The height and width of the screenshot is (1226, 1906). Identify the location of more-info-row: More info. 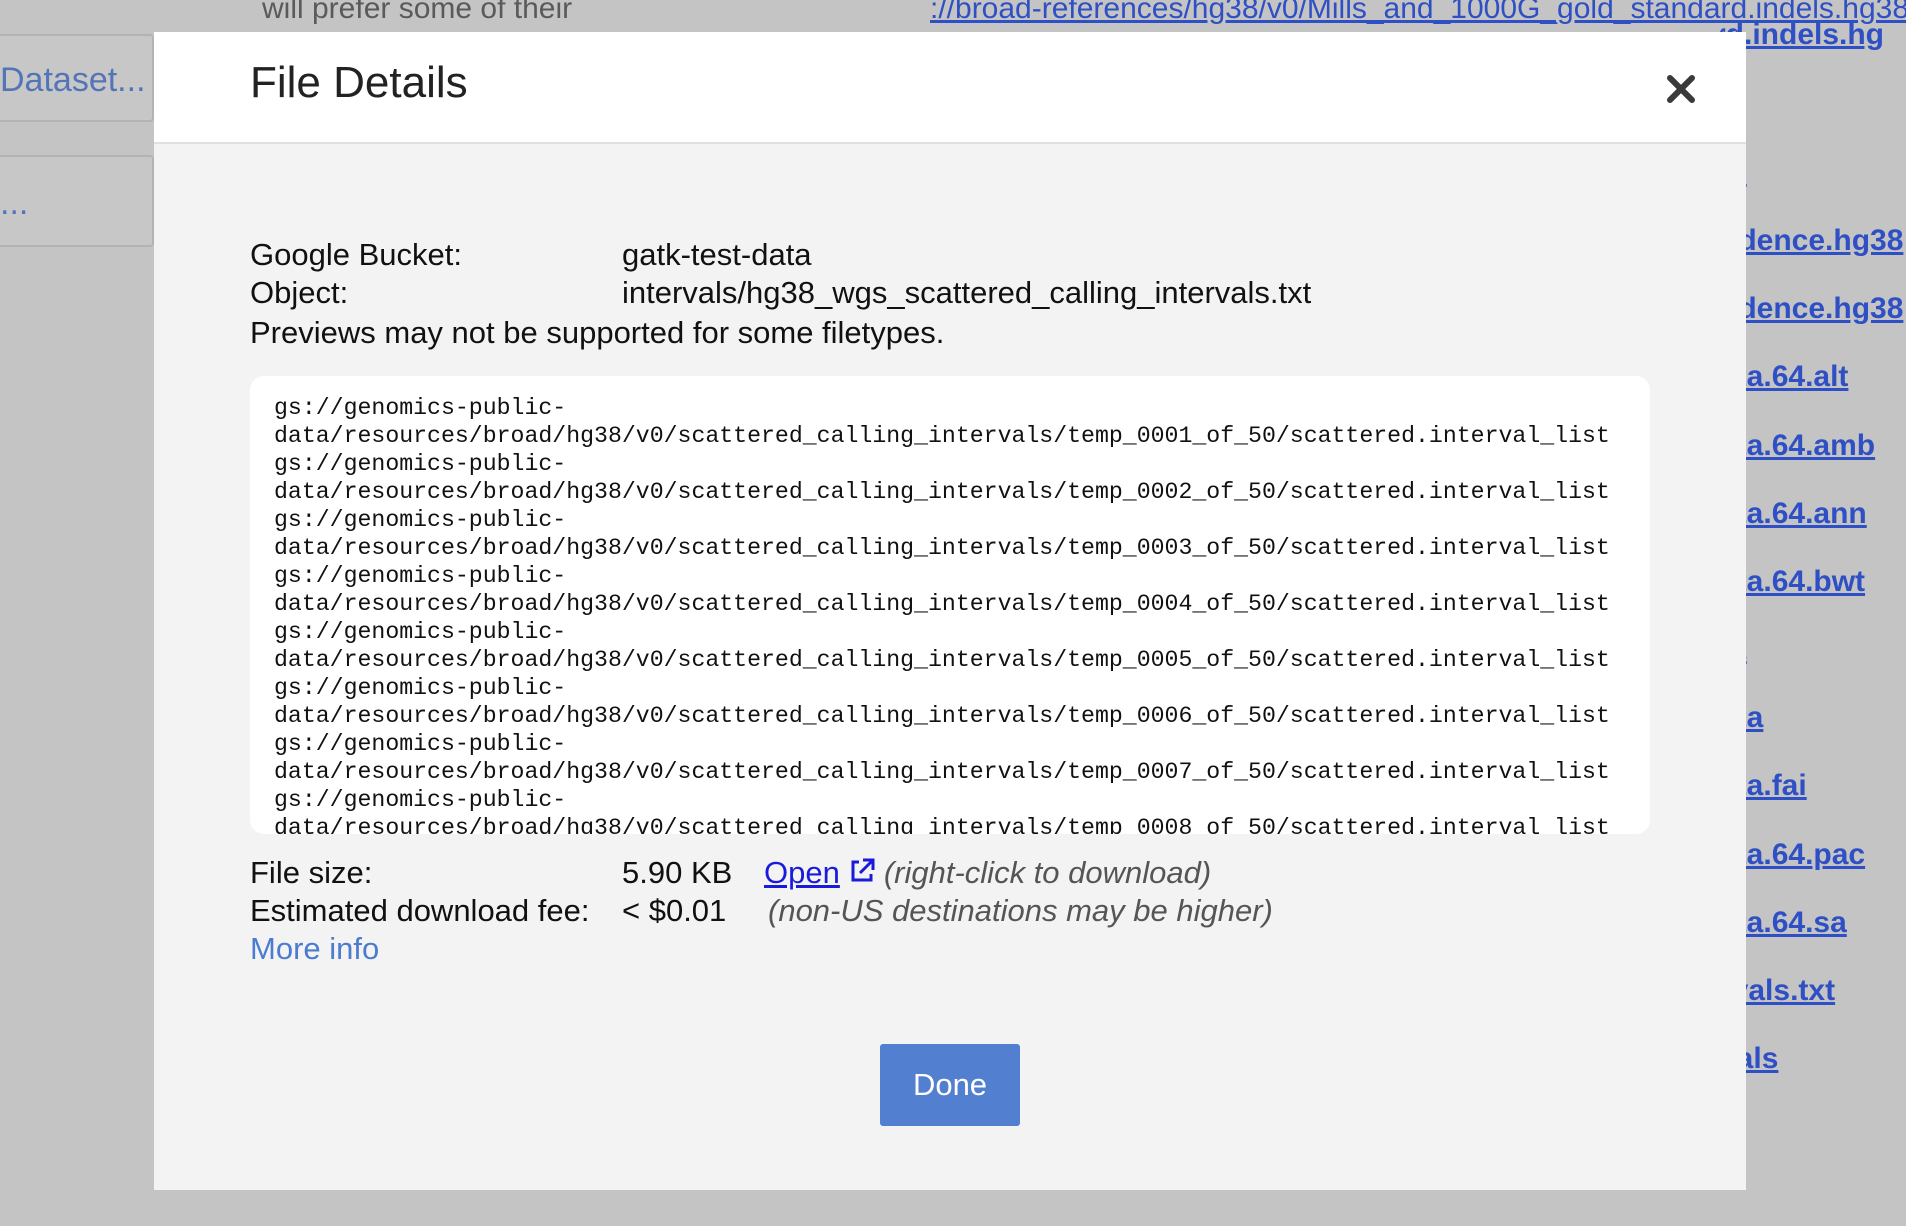
(761, 949).